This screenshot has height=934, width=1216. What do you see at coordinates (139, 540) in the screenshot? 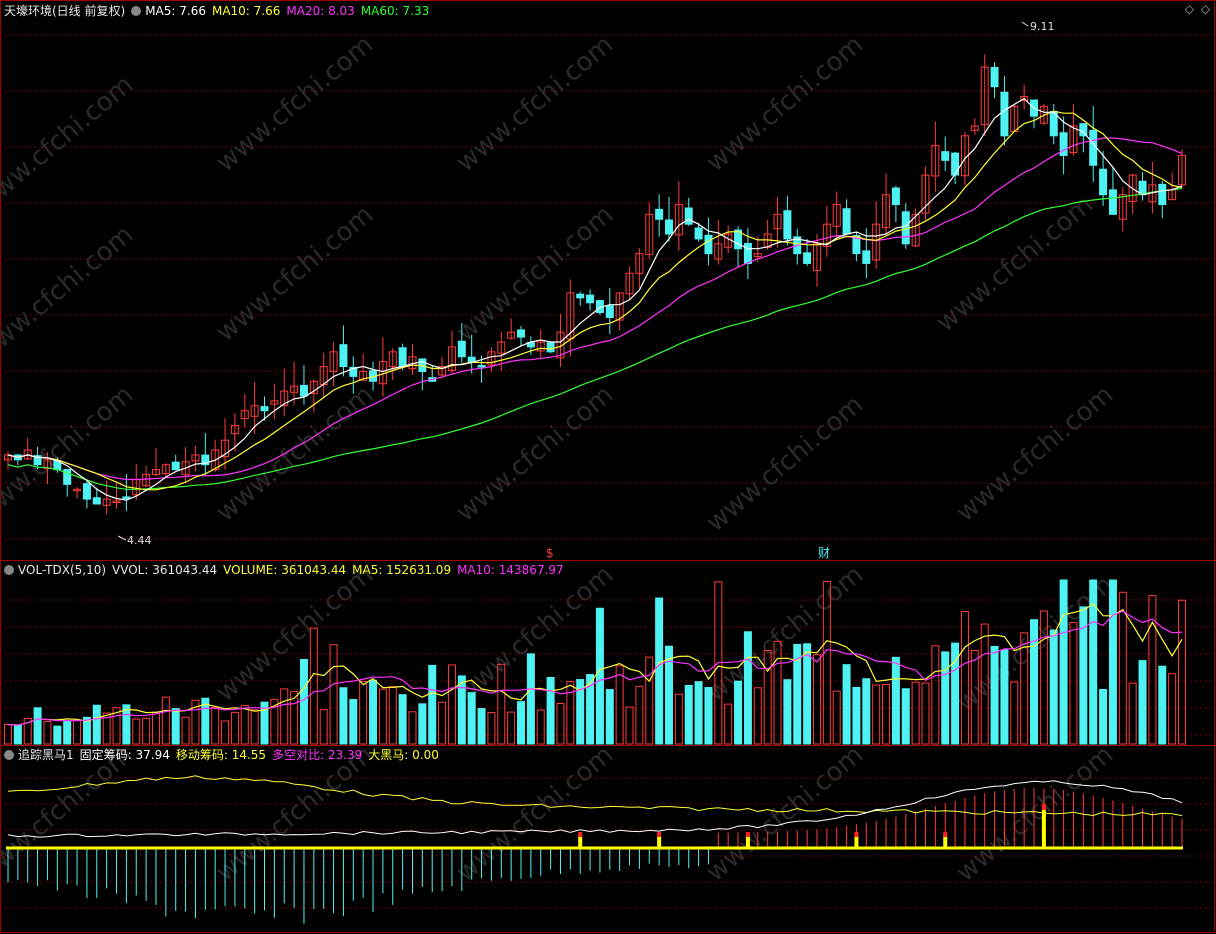
I see `low-marker-label: 4.44` at bounding box center [139, 540].